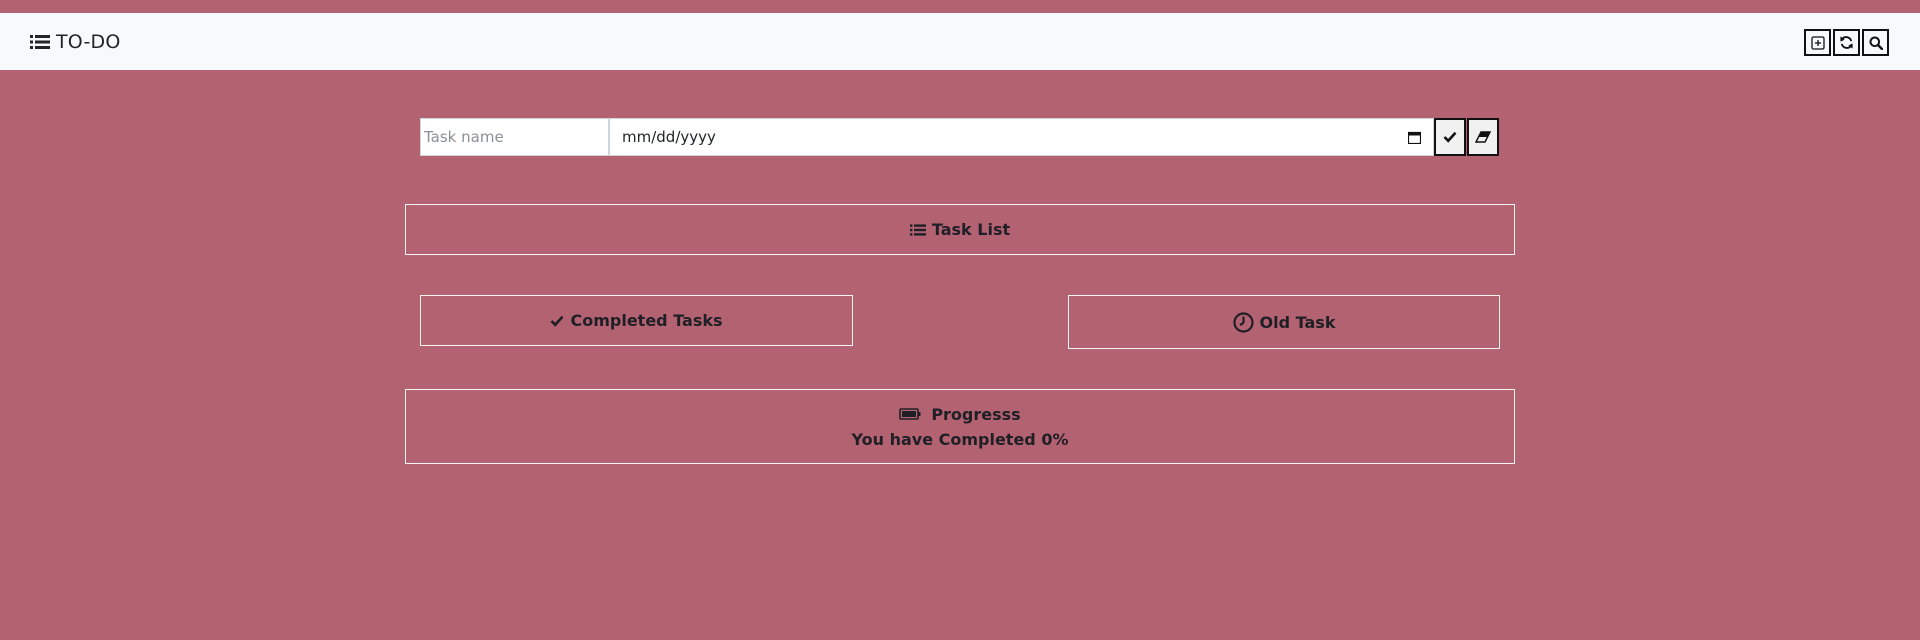  Describe the element at coordinates (514, 137) in the screenshot. I see `task-name-input` at that location.